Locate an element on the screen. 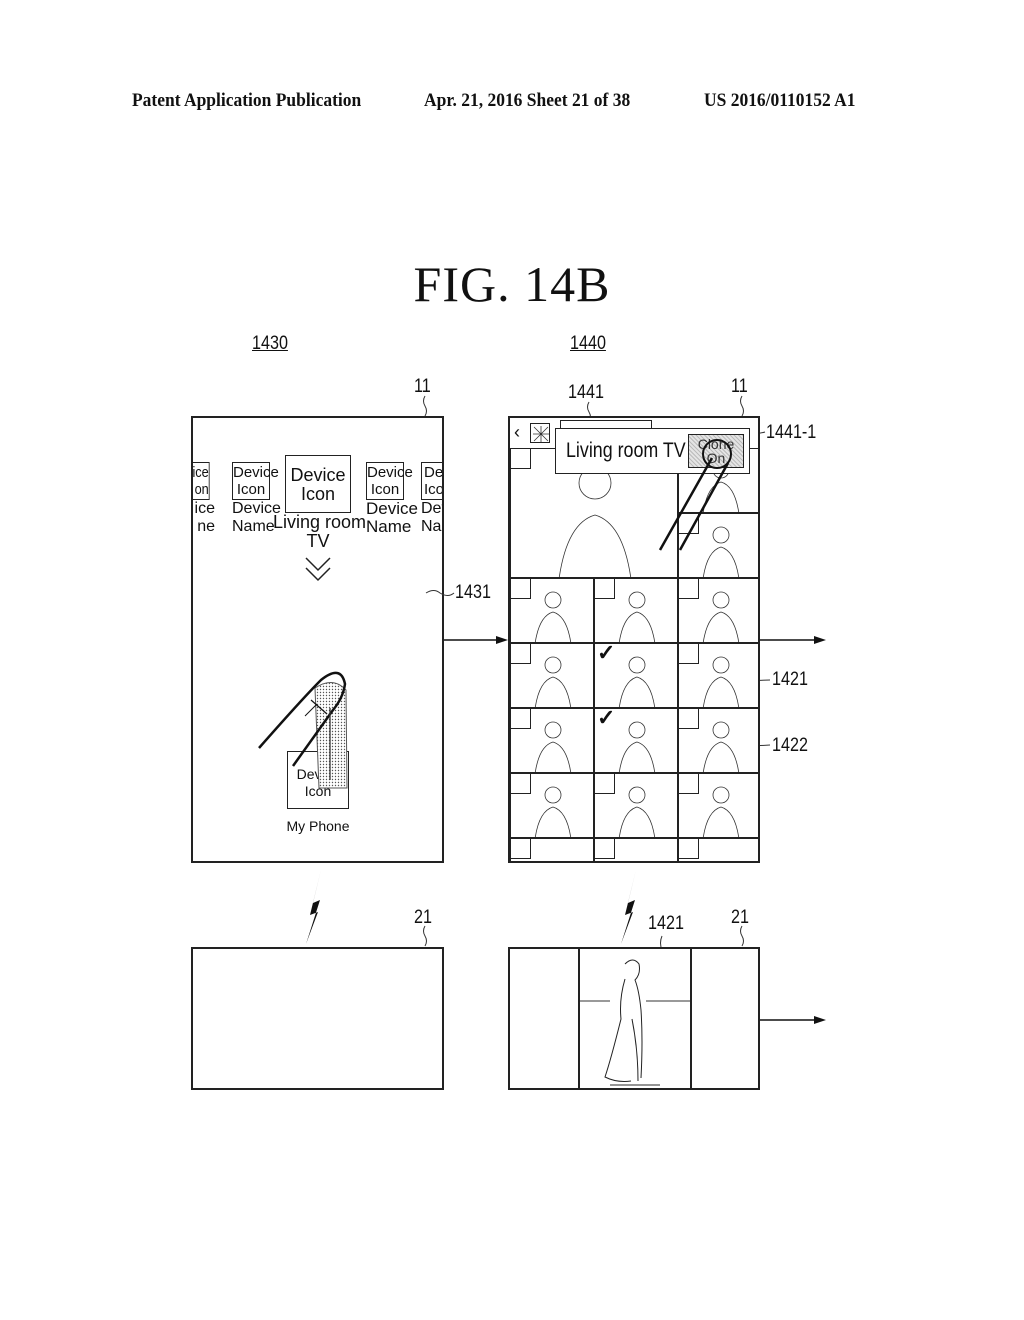  ref-1441: 1441 is located at coordinates (586, 392).